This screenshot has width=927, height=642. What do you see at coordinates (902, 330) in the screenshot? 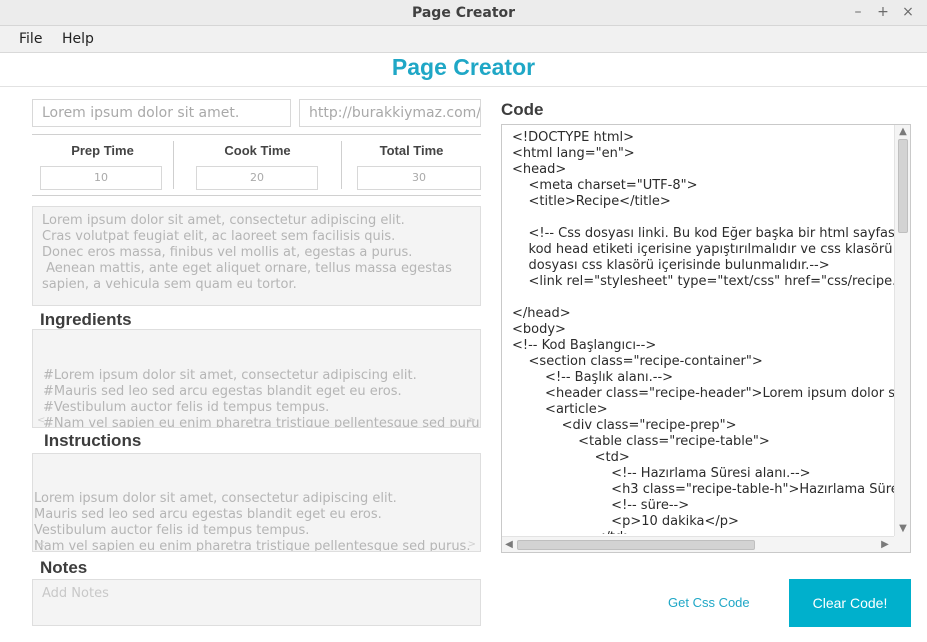
I see `code-vertical-scrollbar: ▲ ▼` at bounding box center [902, 330].